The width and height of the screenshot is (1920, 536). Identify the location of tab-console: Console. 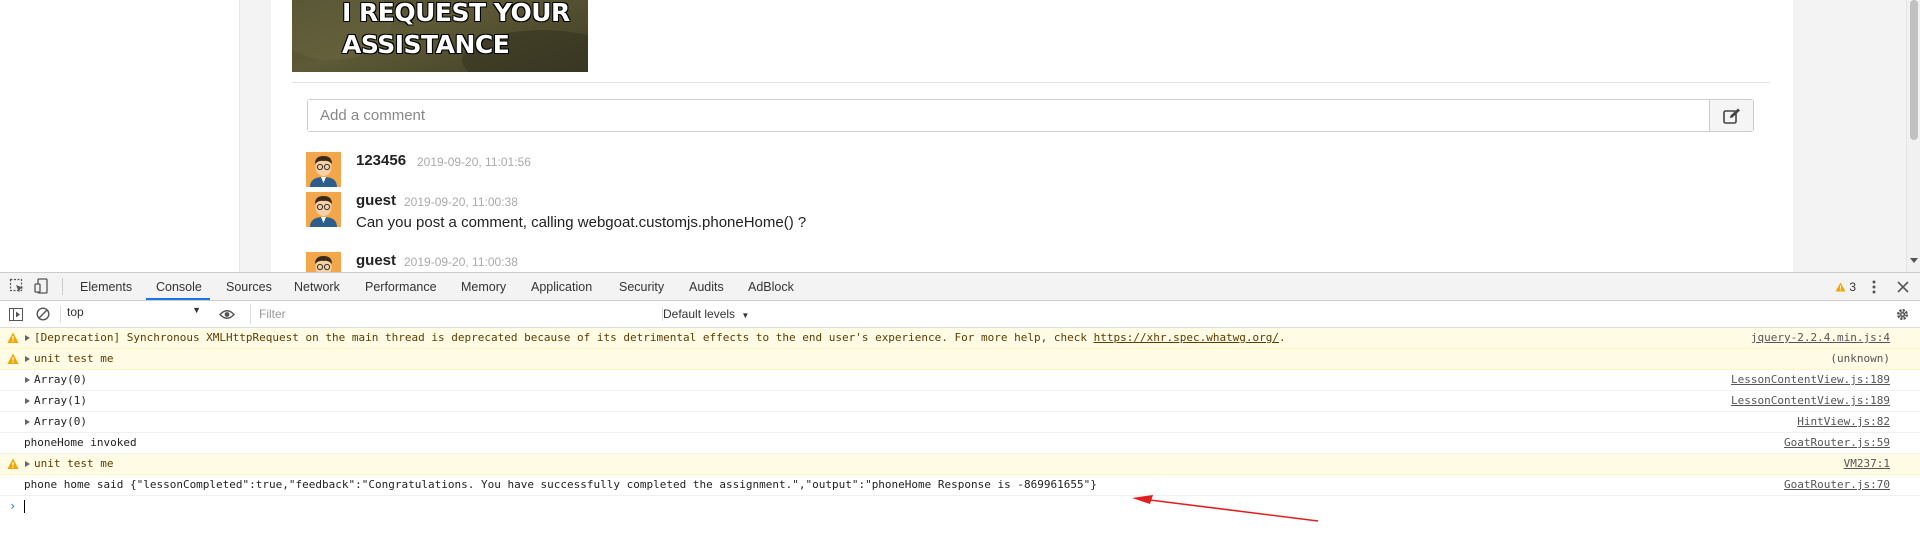
(179, 287).